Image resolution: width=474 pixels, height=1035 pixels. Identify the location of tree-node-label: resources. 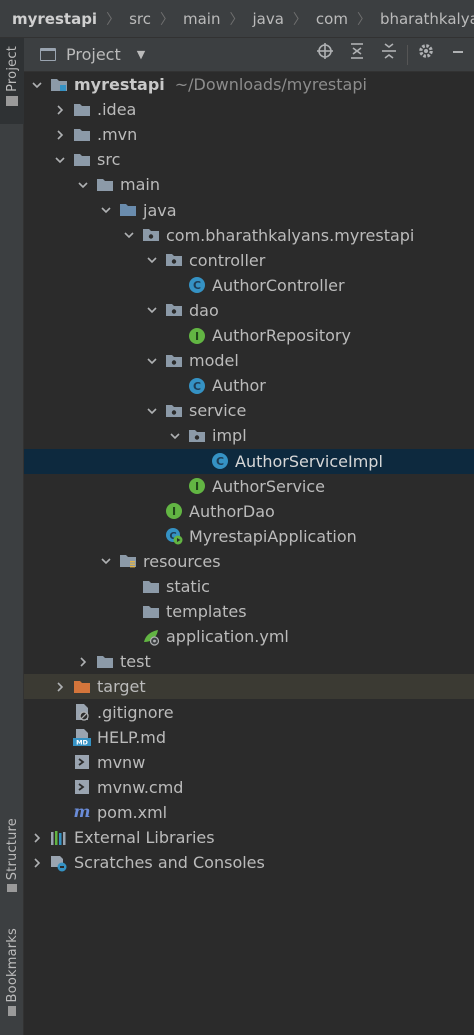
(182, 561).